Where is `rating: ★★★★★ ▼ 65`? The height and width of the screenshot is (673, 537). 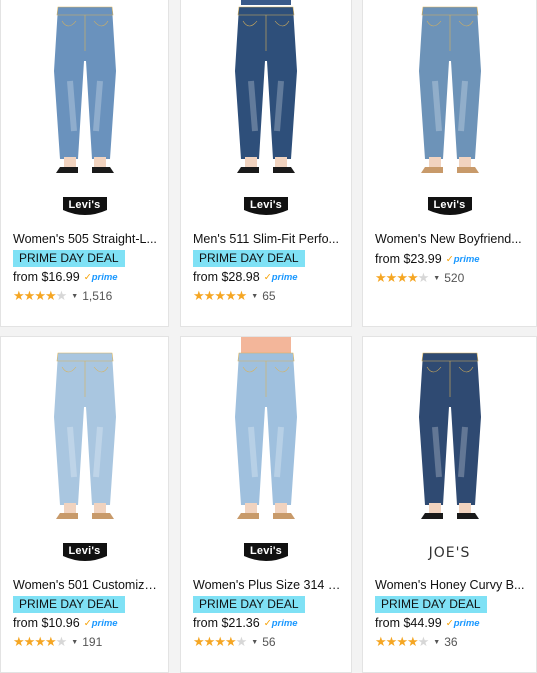 rating: ★★★★★ ▼ 65 is located at coordinates (234, 296).